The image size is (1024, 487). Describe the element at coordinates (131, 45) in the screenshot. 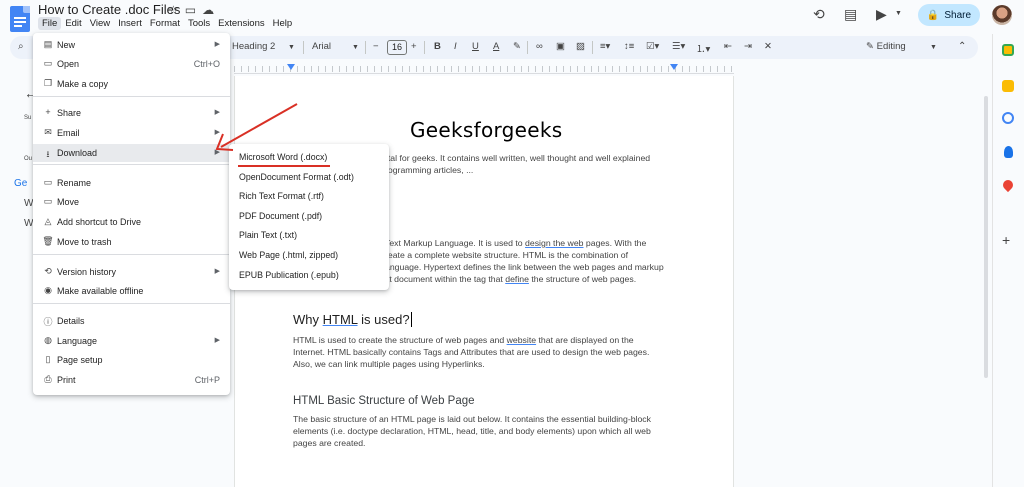

I see `menu-item-new: ▤ New ▶` at that location.